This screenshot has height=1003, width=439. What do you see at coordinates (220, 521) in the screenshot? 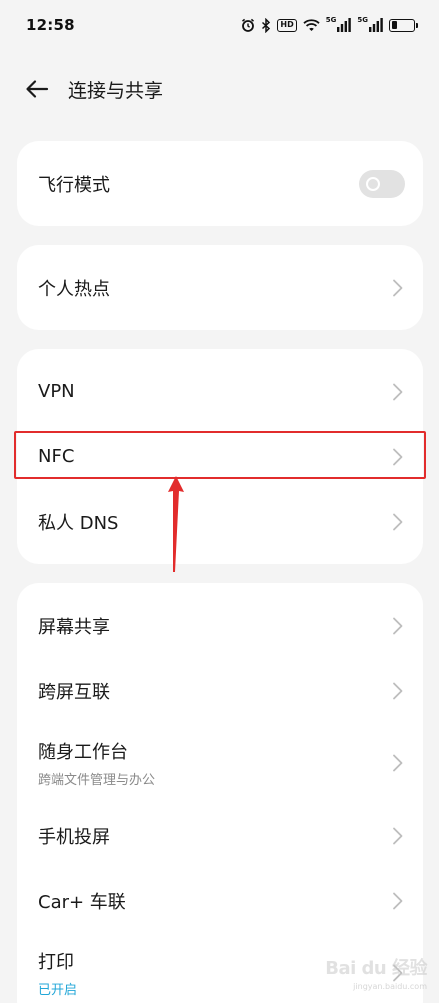
I see `row-private-dns: 私人 DNS` at bounding box center [220, 521].